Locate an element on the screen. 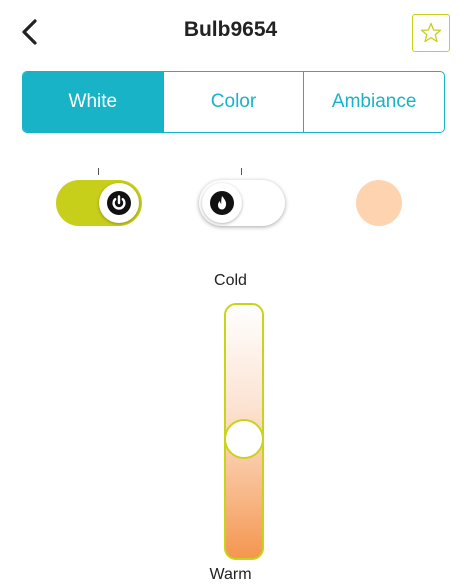  back-button is located at coordinates (29, 32).